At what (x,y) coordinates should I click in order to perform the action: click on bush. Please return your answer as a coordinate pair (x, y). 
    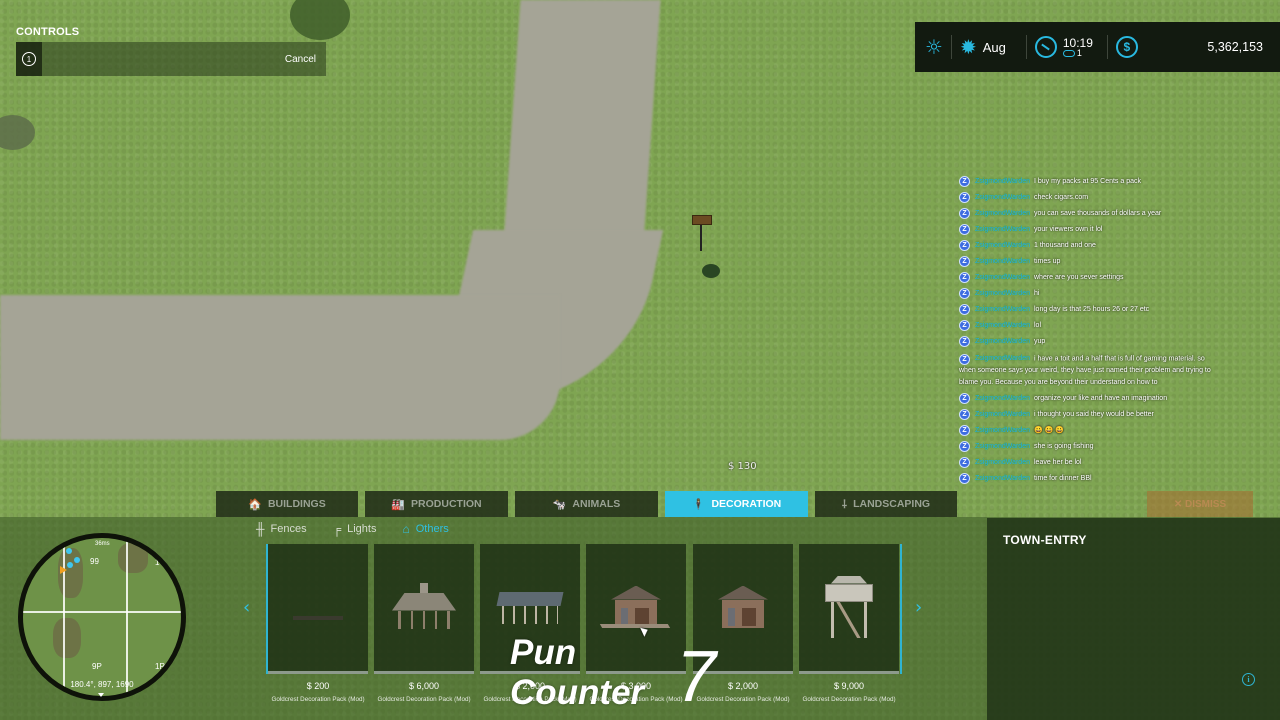
    Looking at the image, I should click on (17, 132).